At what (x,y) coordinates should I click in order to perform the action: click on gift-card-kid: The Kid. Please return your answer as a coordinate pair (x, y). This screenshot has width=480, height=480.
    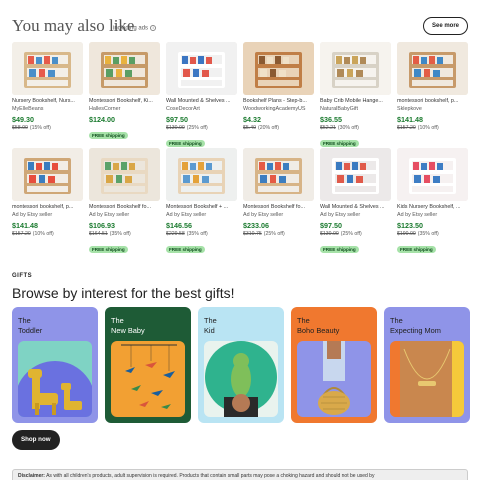
    Looking at the image, I should click on (241, 365).